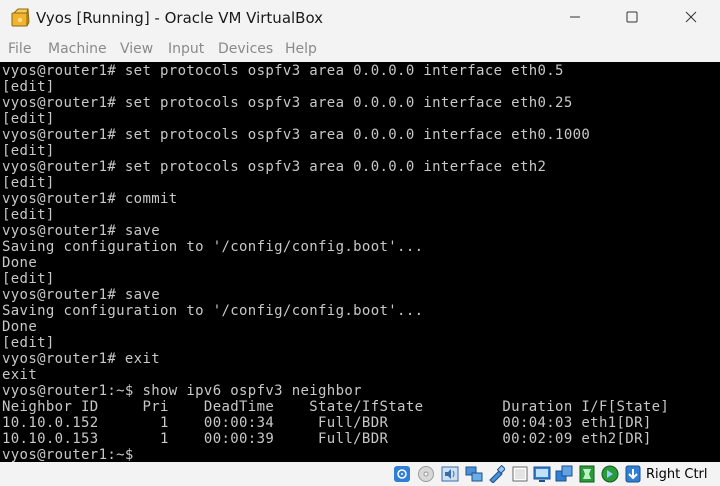  I want to click on maximize-icon, so click(632, 17).